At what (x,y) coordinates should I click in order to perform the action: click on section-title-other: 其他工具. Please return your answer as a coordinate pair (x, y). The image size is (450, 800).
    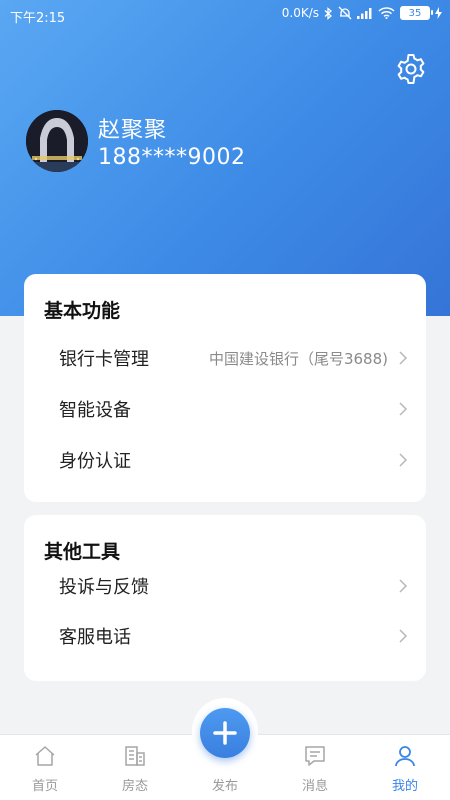
    Looking at the image, I should click on (82, 552).